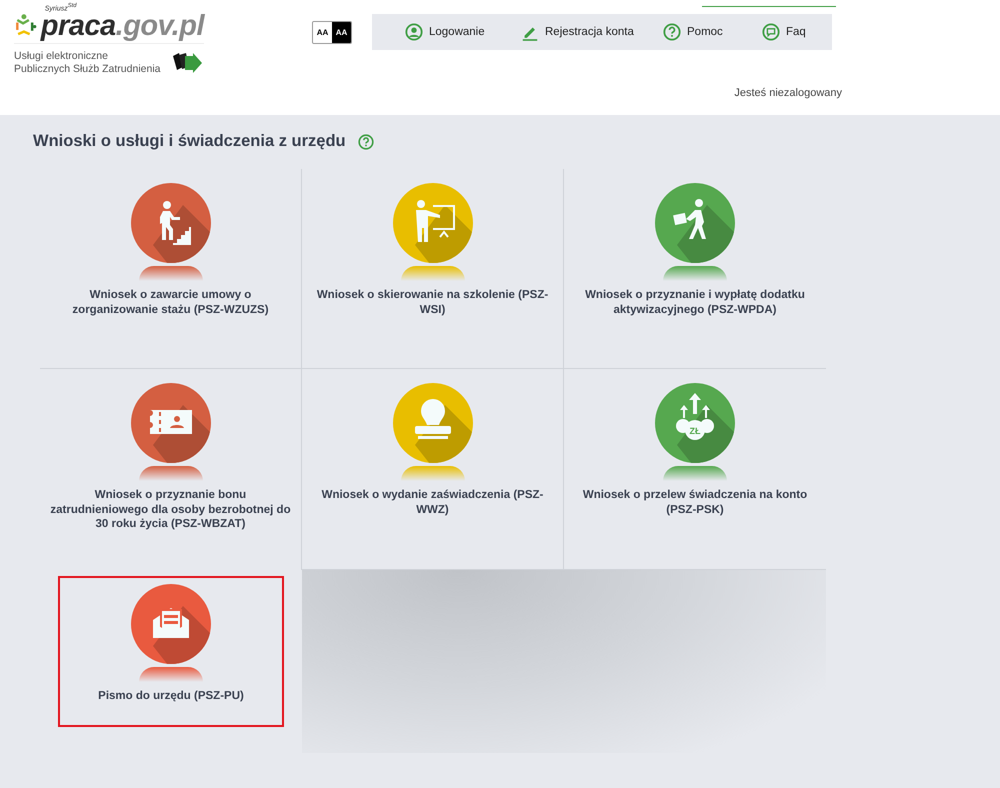 The height and width of the screenshot is (788, 1000). I want to click on tile-title: Wniosek o przelew świadczenia na konto (PSZ-PSK), so click(695, 502).